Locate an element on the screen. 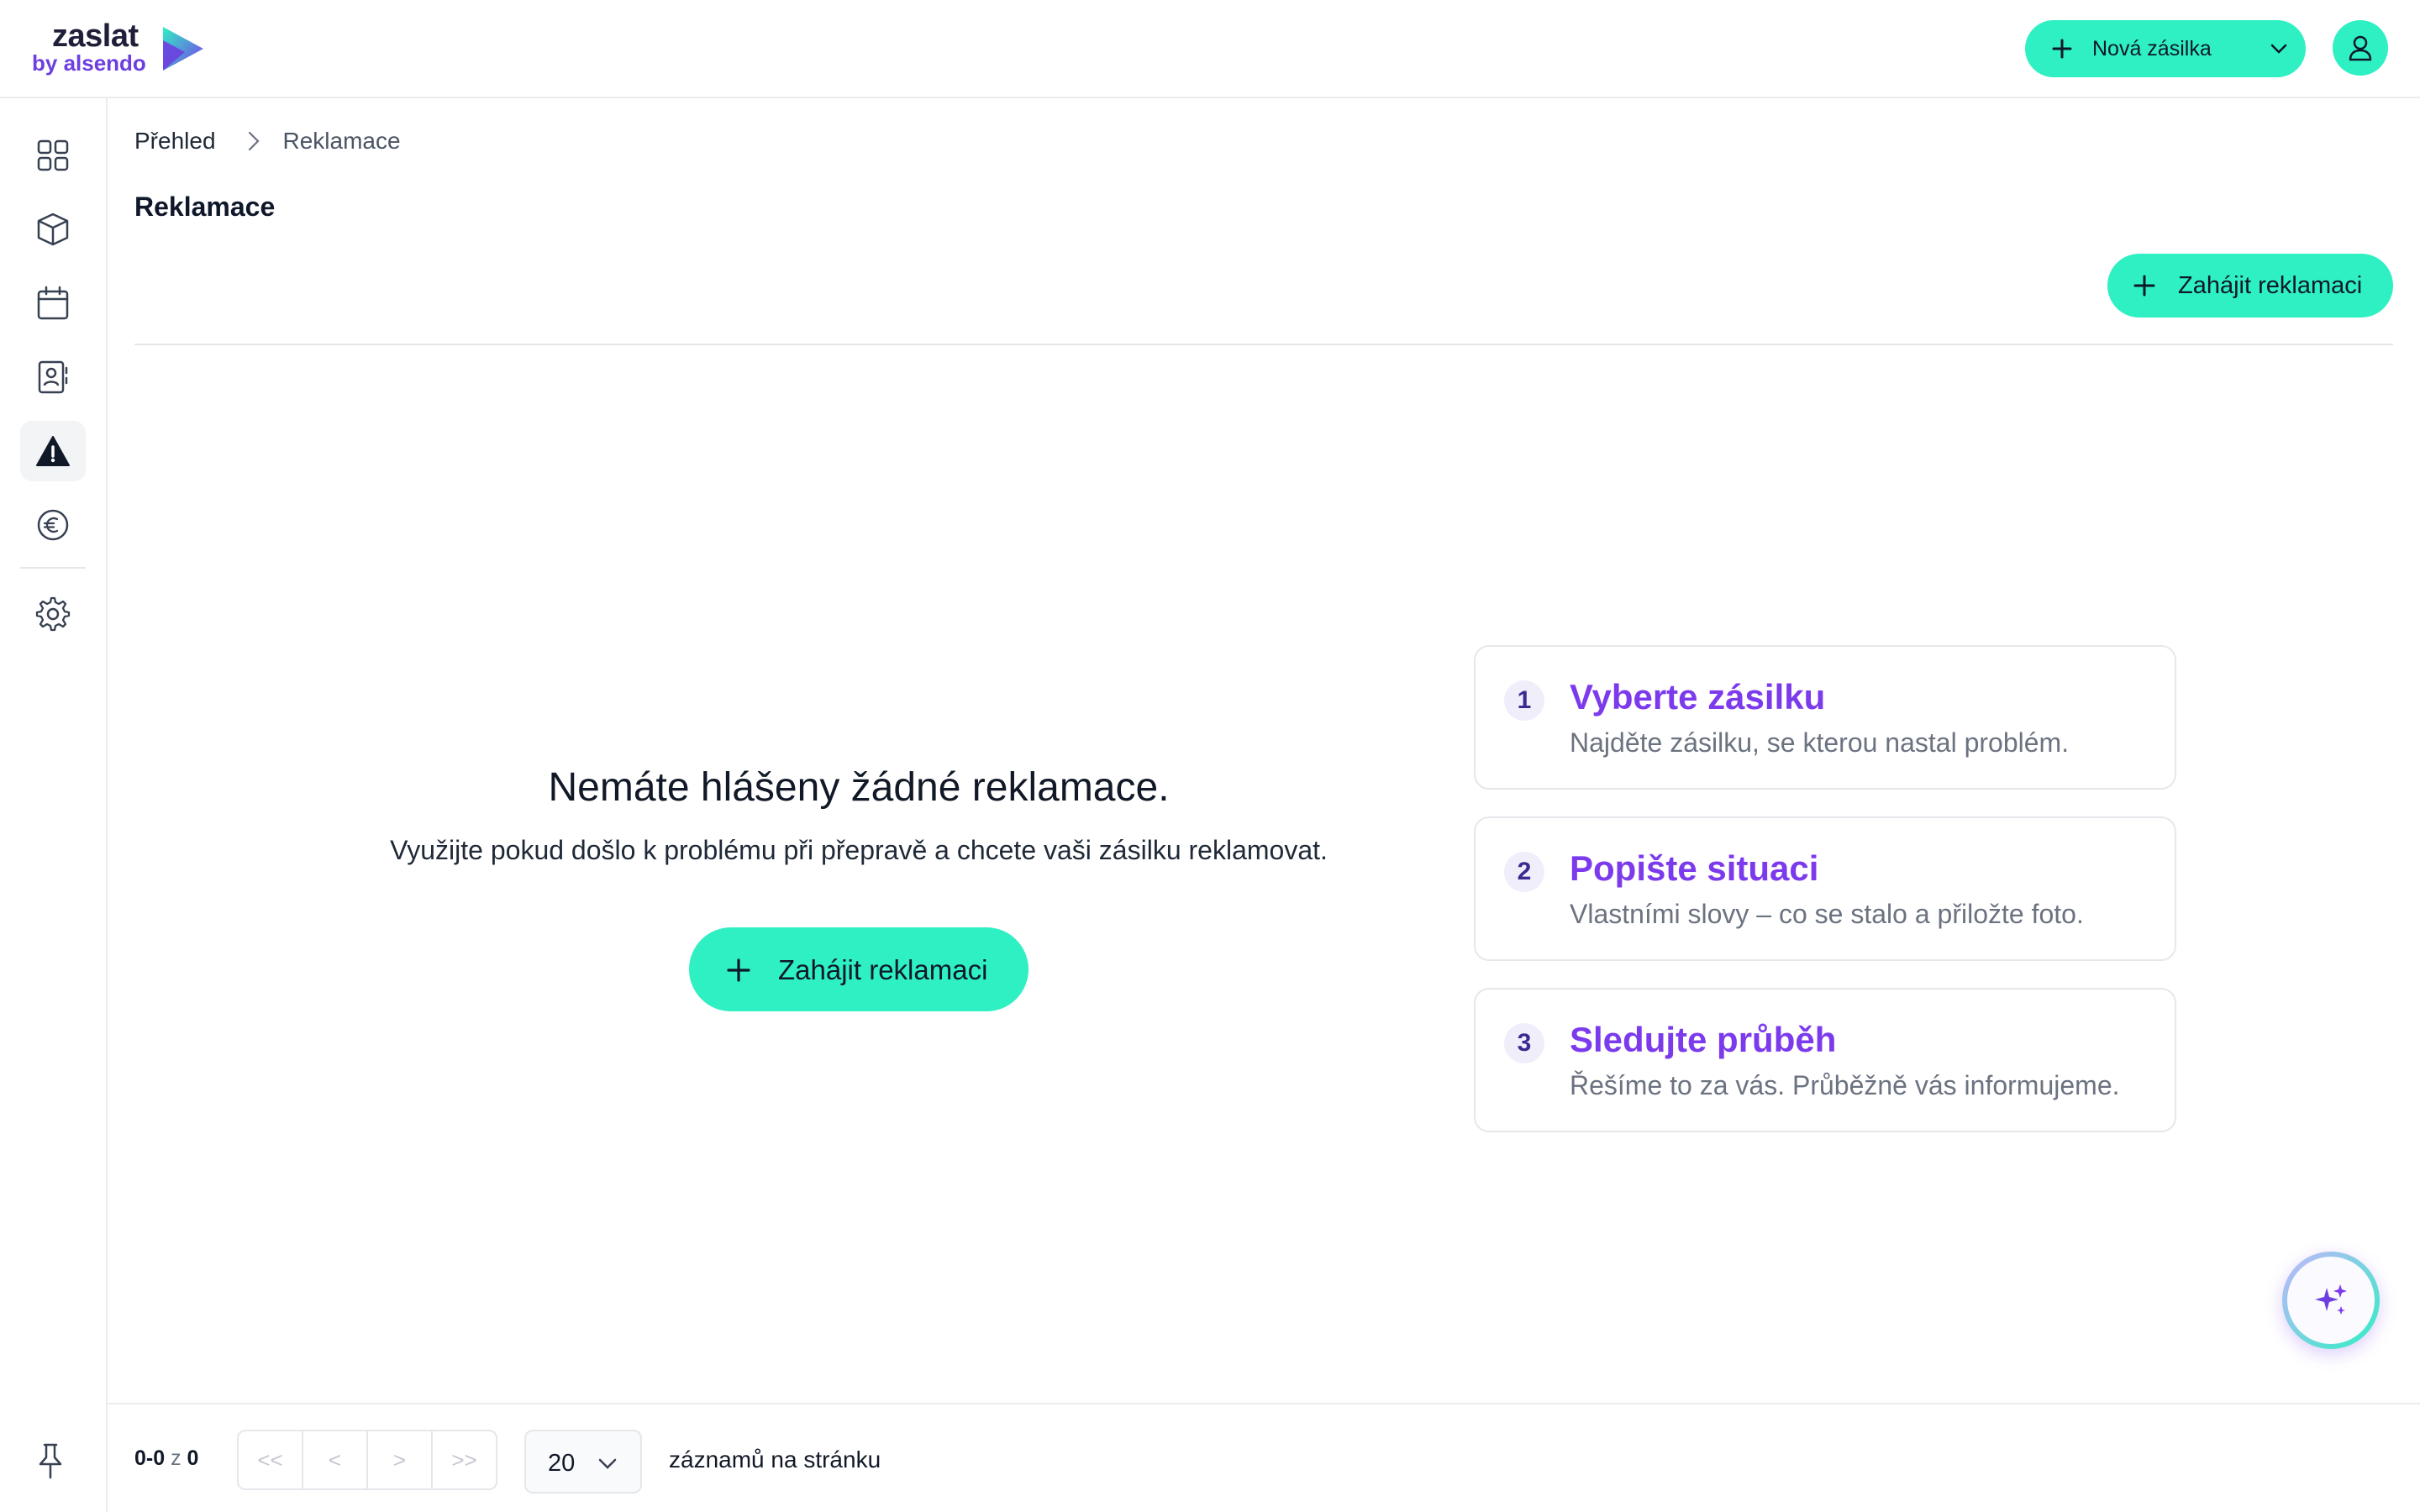  next-page-button: > is located at coordinates (400, 1459).